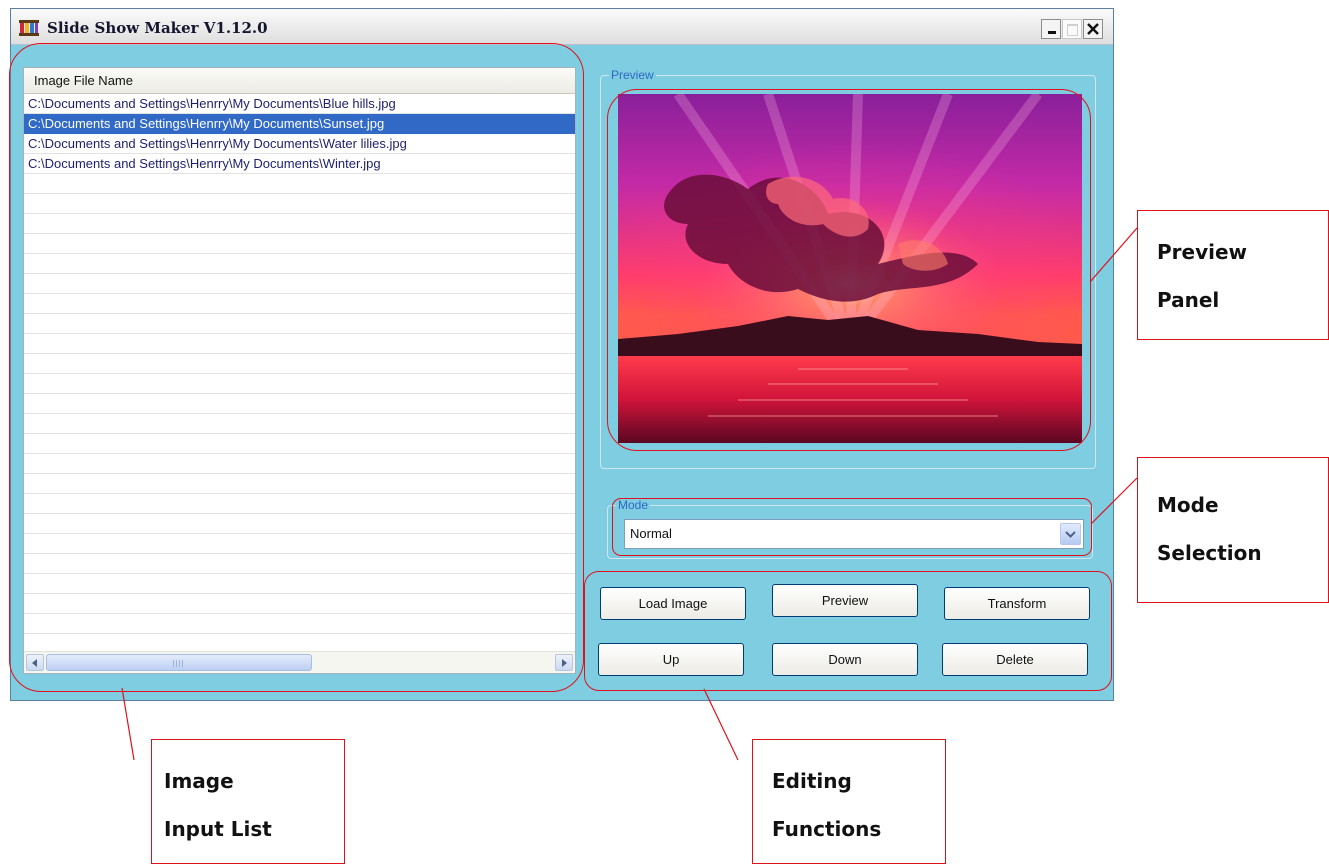  I want to click on close-icon, so click(1093, 29).